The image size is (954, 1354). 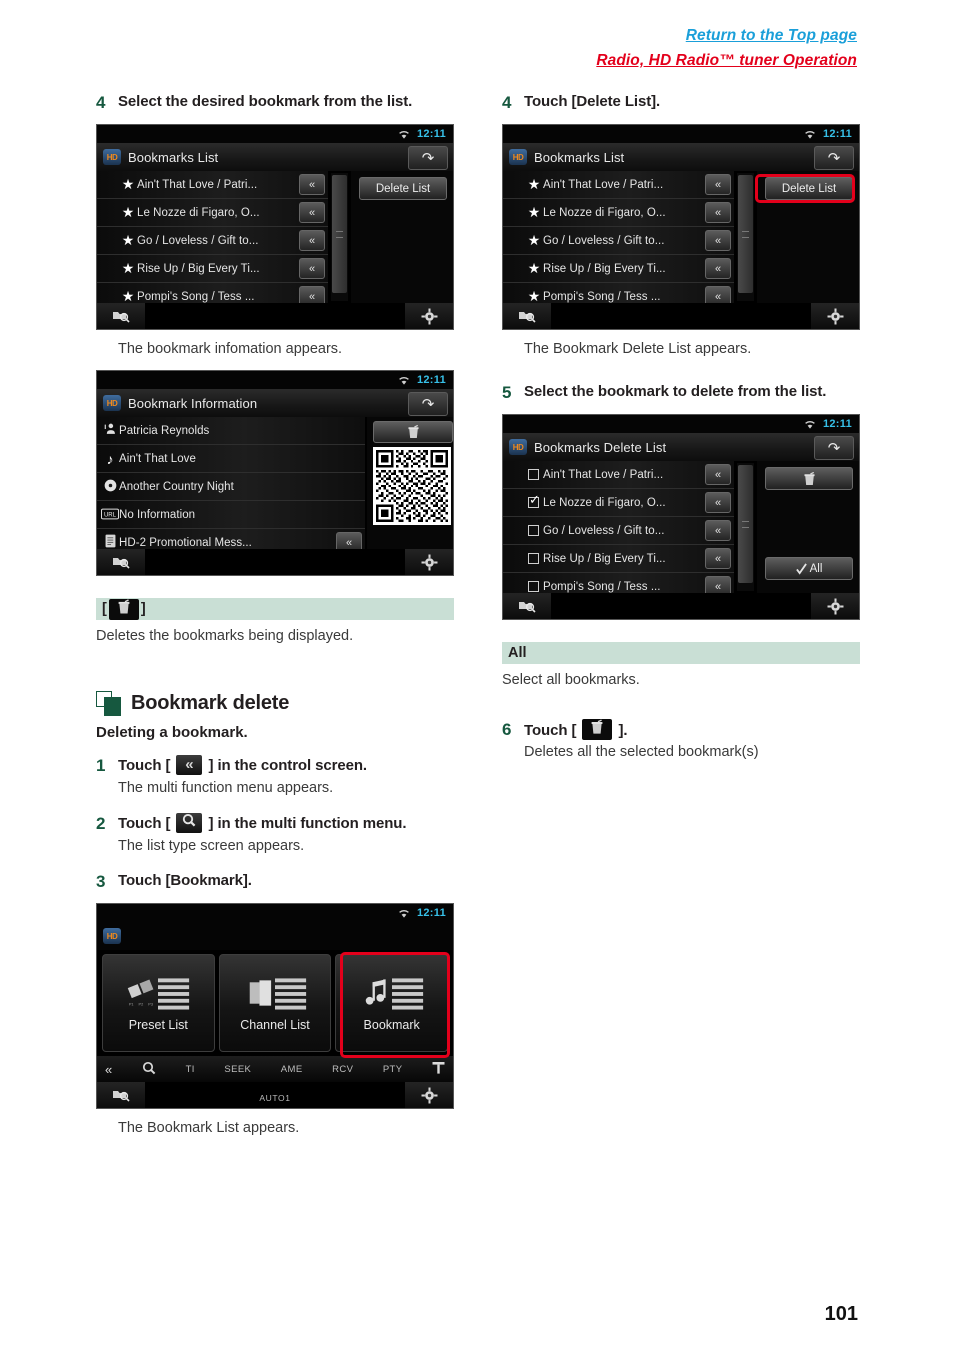 What do you see at coordinates (641, 752) in the screenshot?
I see `step-6-body: Deletes all the selected bookmark(s)` at bounding box center [641, 752].